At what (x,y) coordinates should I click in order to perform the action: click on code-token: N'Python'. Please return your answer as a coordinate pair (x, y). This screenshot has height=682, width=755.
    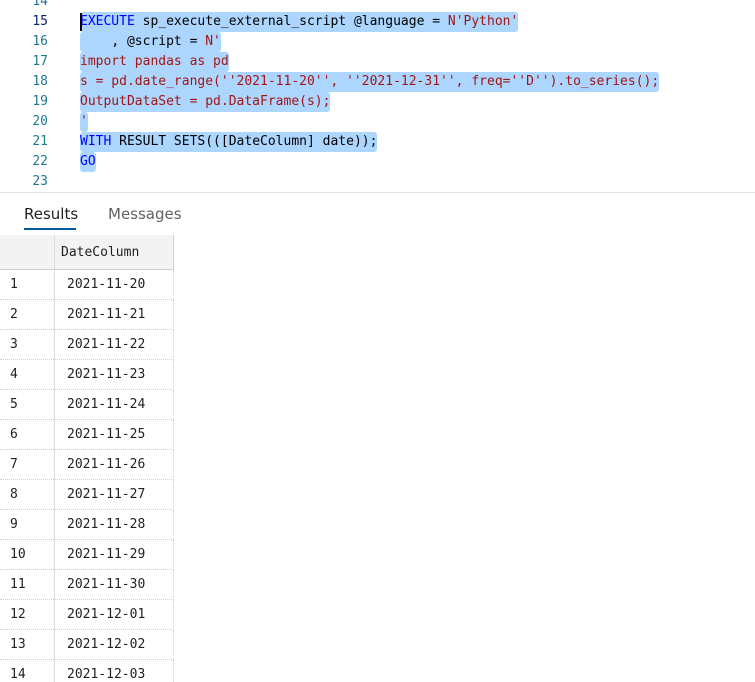
    Looking at the image, I should click on (483, 21).